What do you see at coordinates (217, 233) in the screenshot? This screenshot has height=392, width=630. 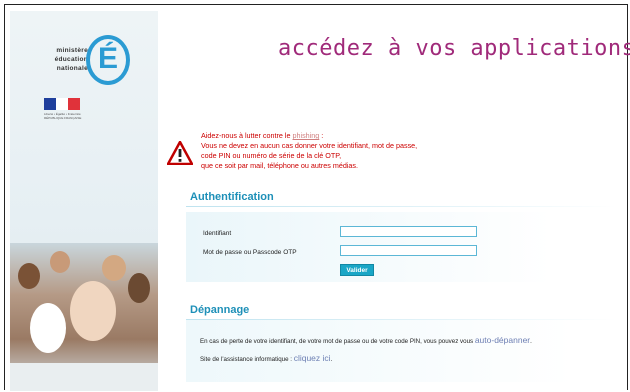 I see `identifiant-label: Identifiant` at bounding box center [217, 233].